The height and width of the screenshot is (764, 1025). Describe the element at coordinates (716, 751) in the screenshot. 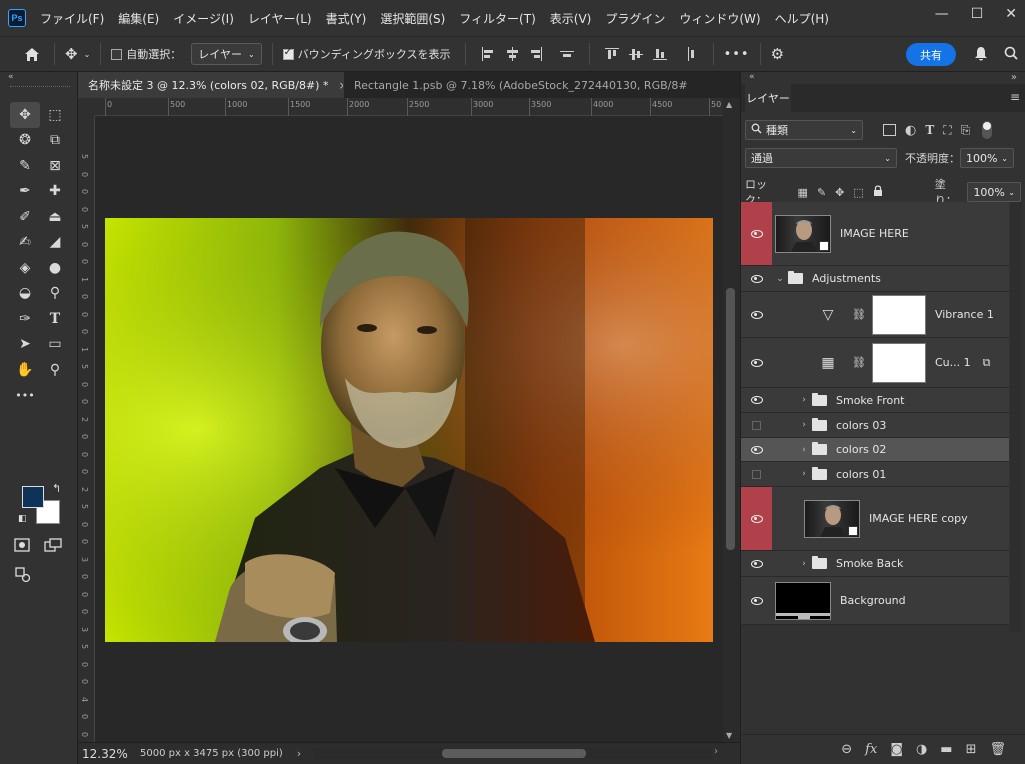

I see `scroll-right-icon: ›` at that location.